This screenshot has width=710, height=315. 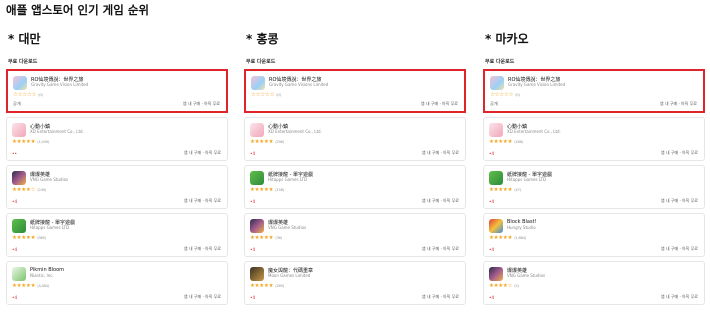 I want to click on star-rating: ★★★★☆ (249), so click(x=29, y=190).